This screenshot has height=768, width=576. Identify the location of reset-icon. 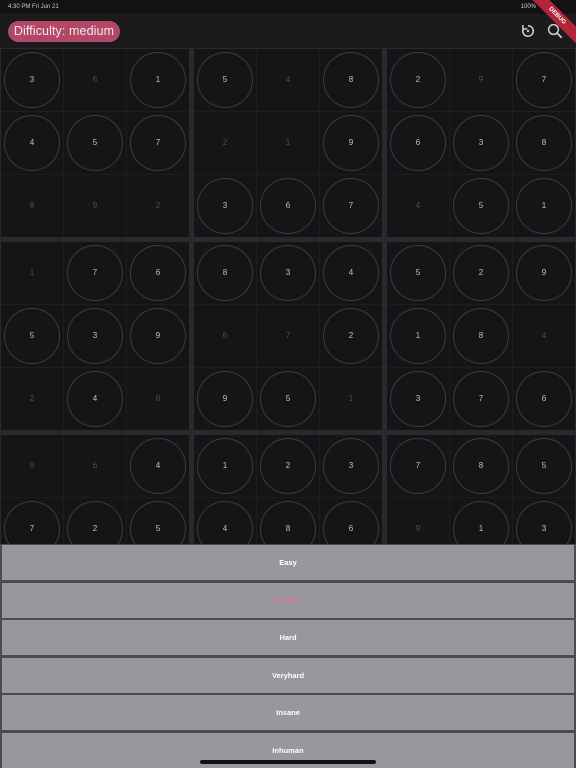
(528, 31).